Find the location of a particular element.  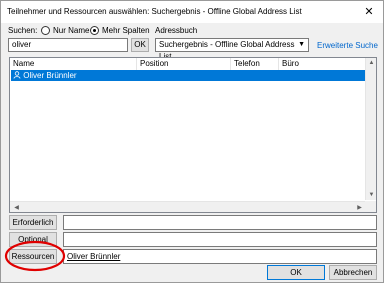

vertical-scrollbar: ▲ ▼ is located at coordinates (370, 129).